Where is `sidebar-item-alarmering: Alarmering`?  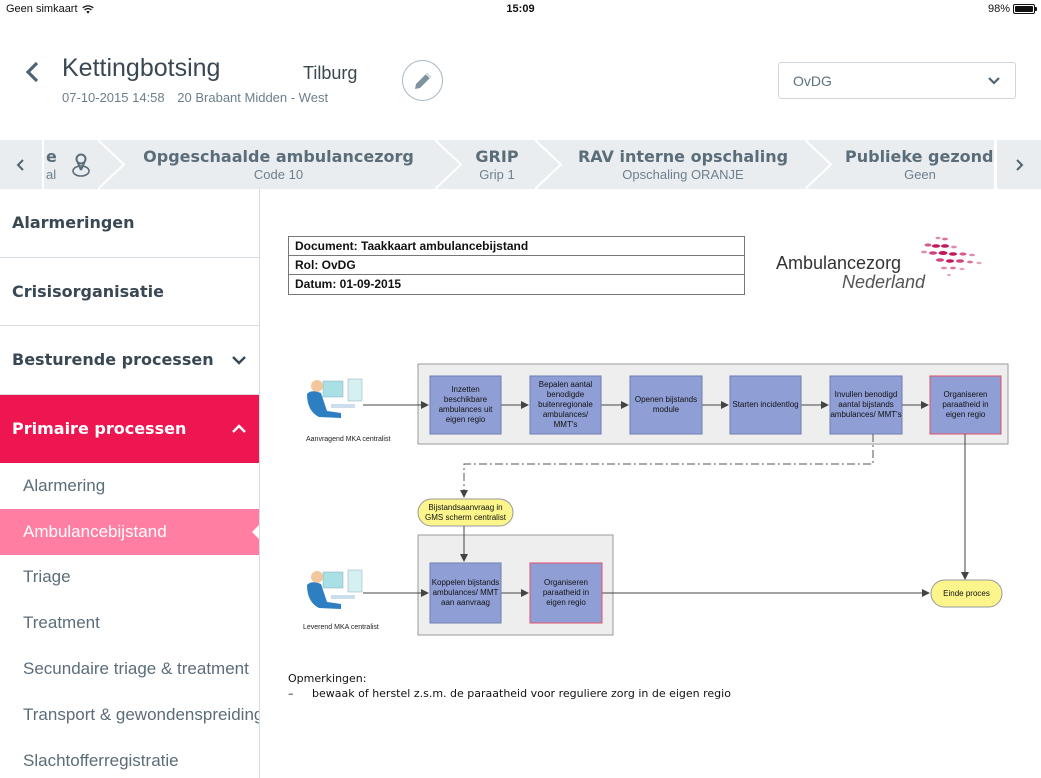 sidebar-item-alarmering: Alarmering is located at coordinates (129, 486).